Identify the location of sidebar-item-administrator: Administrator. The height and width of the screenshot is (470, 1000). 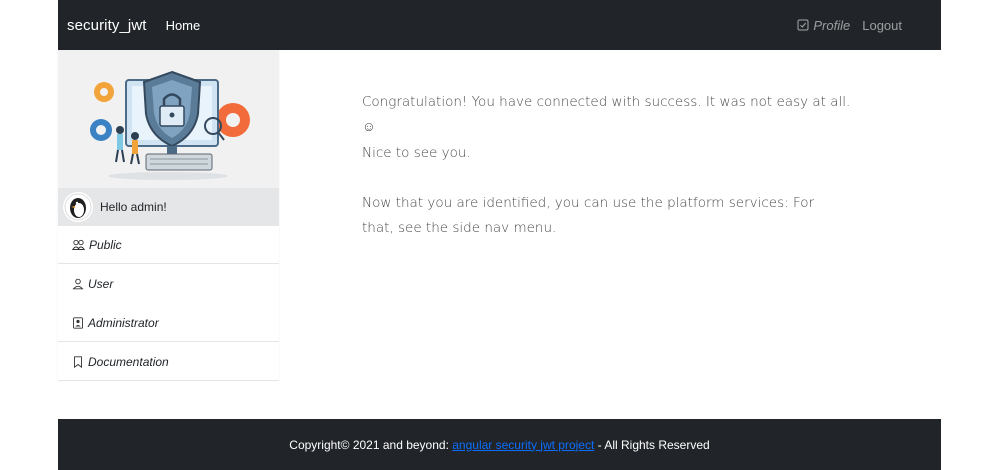
(168, 323).